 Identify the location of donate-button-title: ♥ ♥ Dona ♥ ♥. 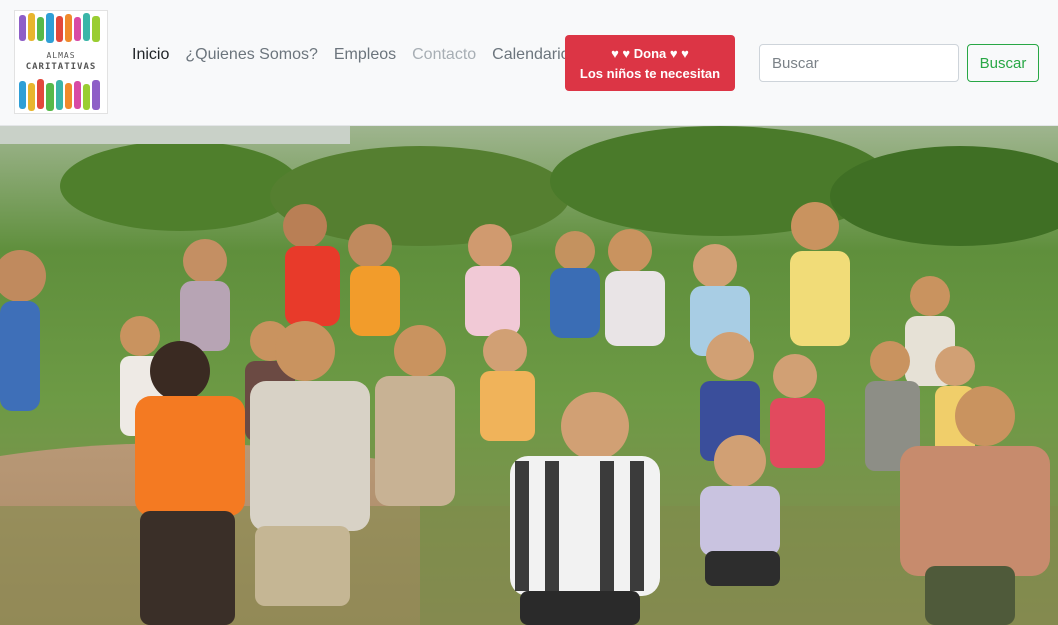
(650, 53).